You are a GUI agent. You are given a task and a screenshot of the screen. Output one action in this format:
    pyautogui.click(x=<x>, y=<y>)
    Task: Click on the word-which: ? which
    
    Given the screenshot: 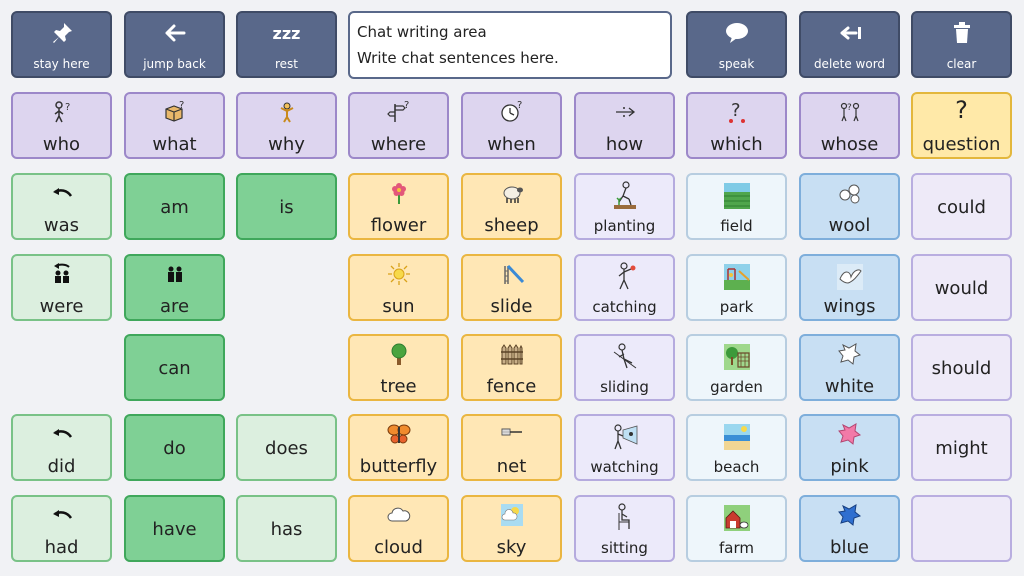 What is the action you would take?
    pyautogui.click(x=736, y=125)
    